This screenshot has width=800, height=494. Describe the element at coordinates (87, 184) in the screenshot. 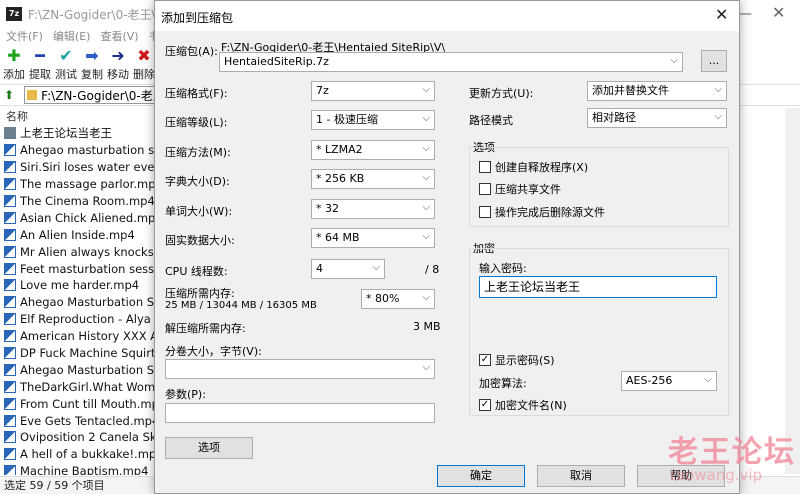

I see `file-name: The massage parlor.mp4` at that location.